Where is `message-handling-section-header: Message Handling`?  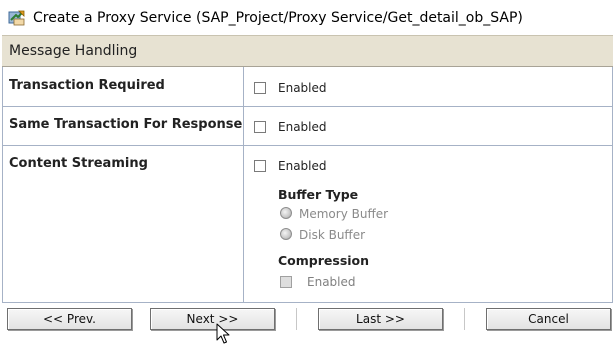
message-handling-section-header: Message Handling is located at coordinates (307, 51).